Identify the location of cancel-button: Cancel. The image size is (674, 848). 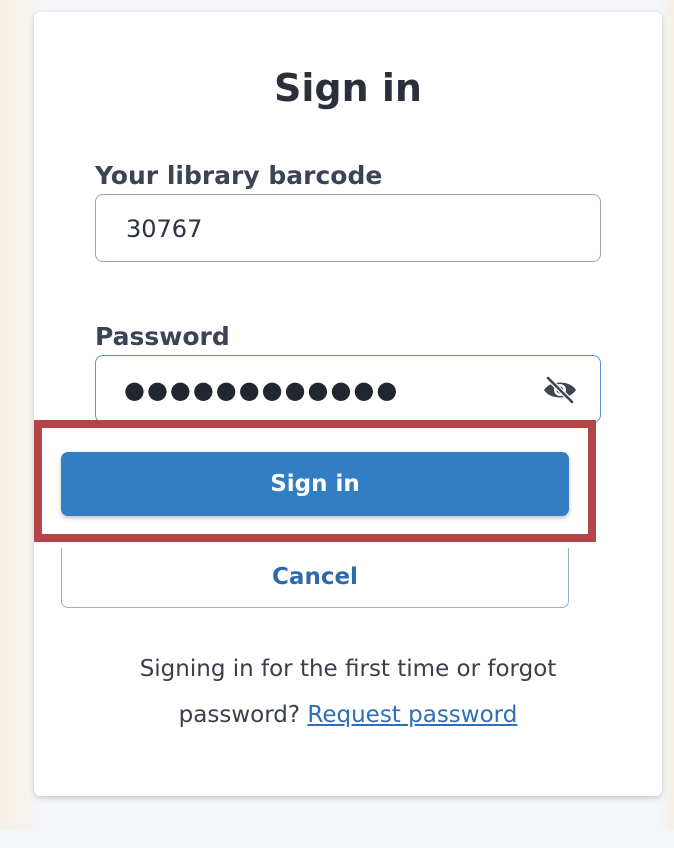
(315, 578).